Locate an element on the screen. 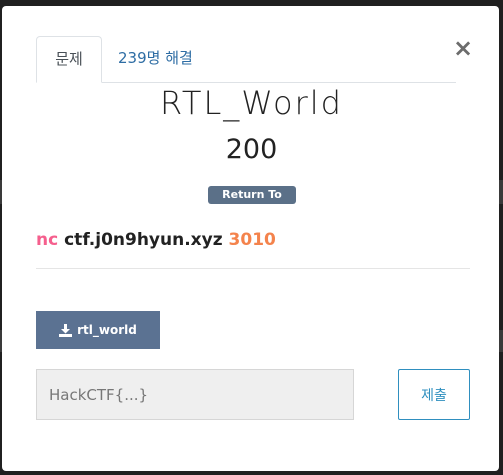 The width and height of the screenshot is (503, 475). tab-solves: 239명 해결 is located at coordinates (155, 59).